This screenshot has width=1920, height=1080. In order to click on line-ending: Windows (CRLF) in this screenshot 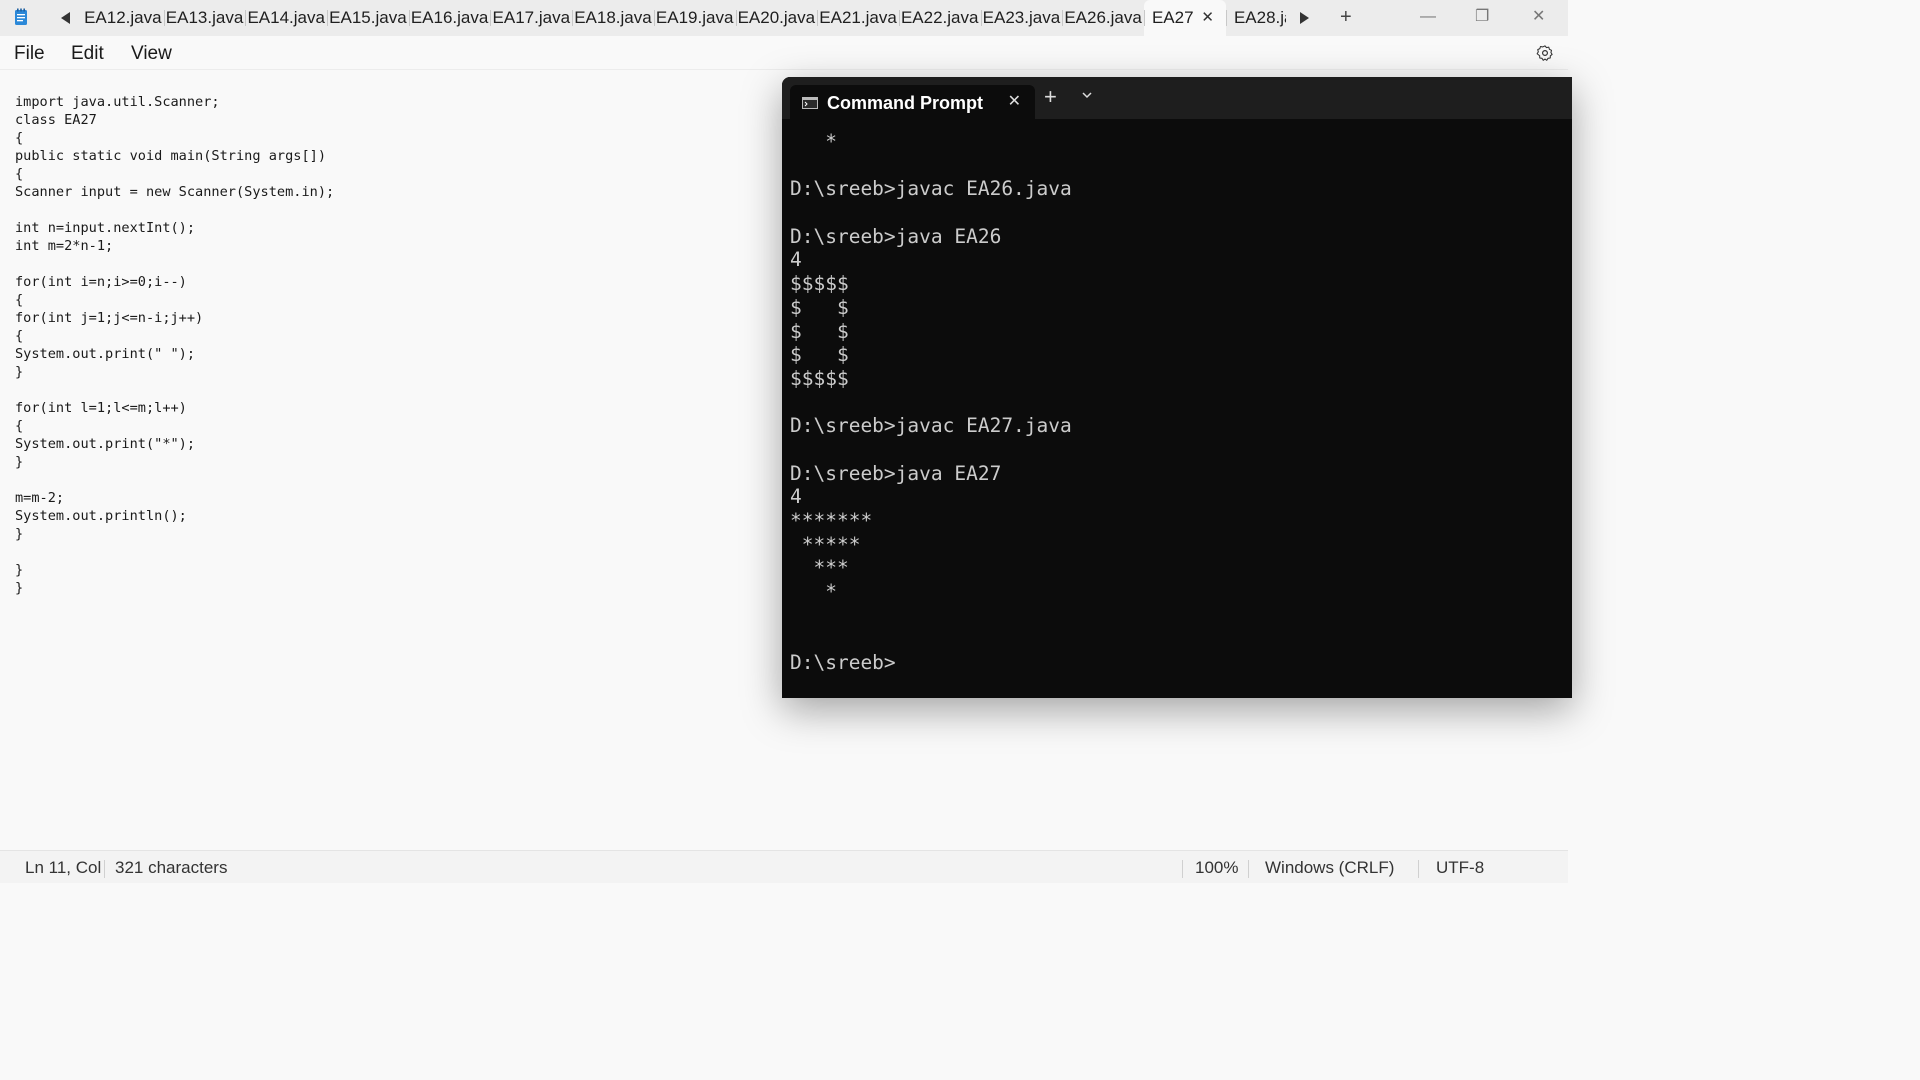, I will do `click(1329, 868)`.